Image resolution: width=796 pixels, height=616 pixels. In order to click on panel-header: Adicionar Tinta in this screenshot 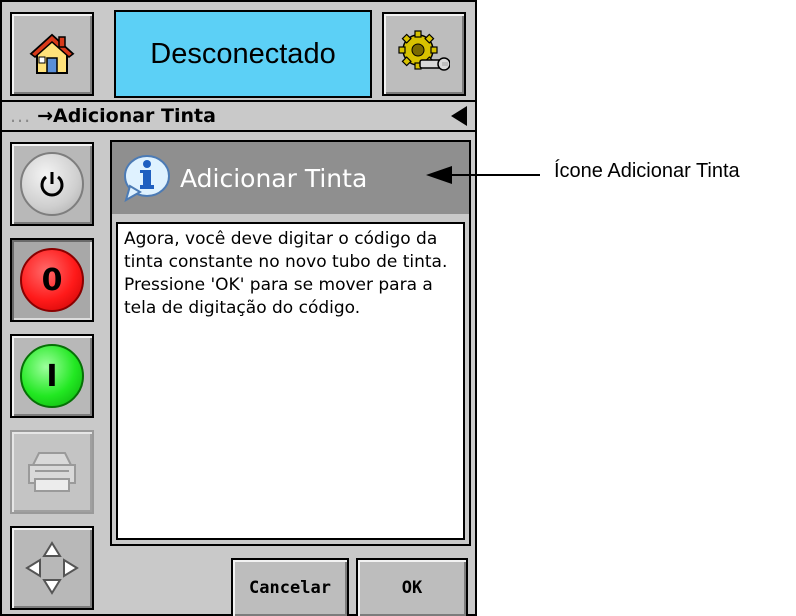, I will do `click(290, 178)`.